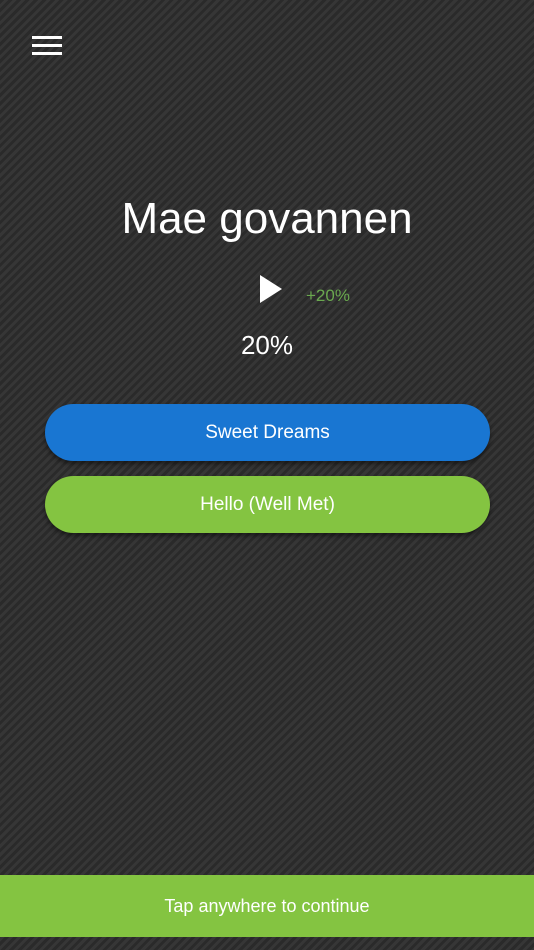 The image size is (534, 950). I want to click on play-icon, so click(271, 289).